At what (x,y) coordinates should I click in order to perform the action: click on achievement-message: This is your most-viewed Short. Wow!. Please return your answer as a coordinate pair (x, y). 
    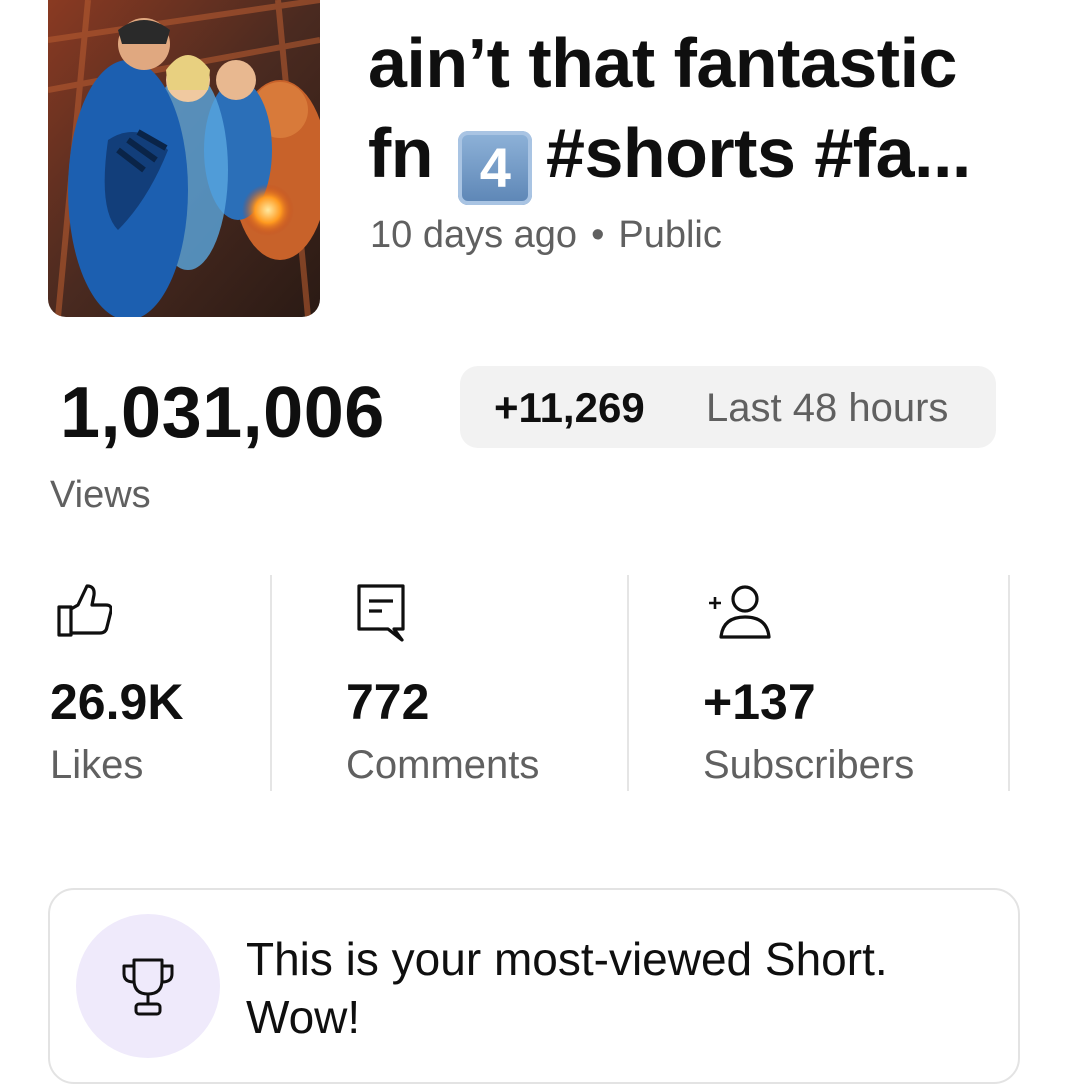
    Looking at the image, I should click on (567, 988).